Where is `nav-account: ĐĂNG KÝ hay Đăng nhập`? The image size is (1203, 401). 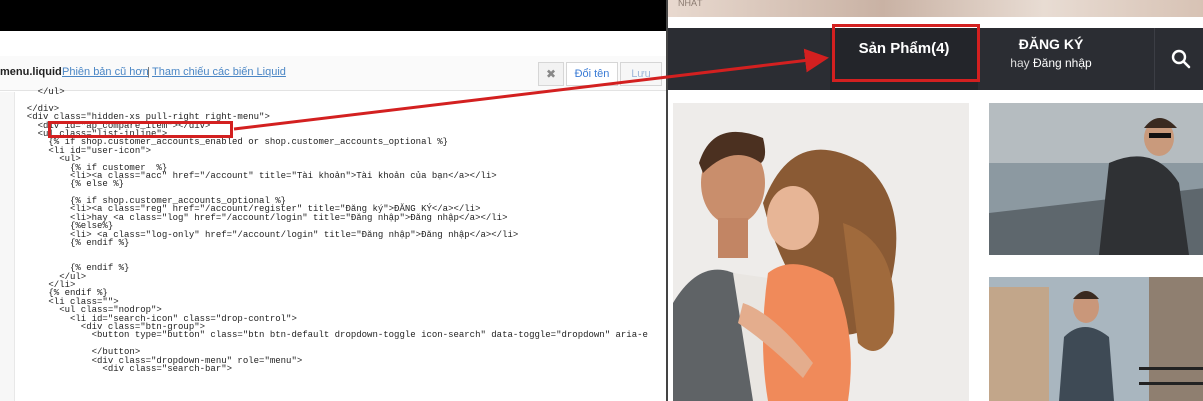
nav-account: ĐĂNG KÝ hay Đăng nhập is located at coordinates (1051, 53).